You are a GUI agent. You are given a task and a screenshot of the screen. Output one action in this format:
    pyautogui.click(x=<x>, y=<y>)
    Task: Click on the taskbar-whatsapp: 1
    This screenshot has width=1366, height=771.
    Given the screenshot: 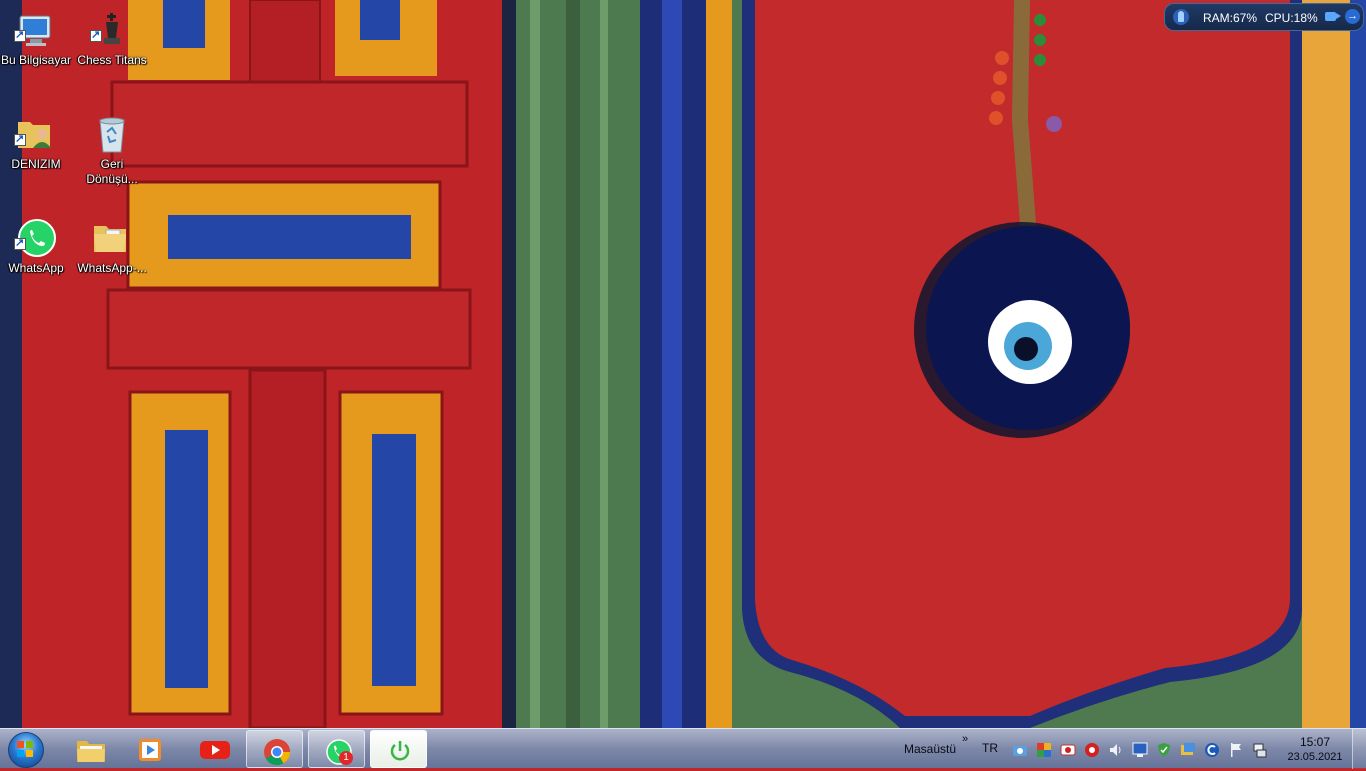 What is the action you would take?
    pyautogui.click(x=336, y=749)
    